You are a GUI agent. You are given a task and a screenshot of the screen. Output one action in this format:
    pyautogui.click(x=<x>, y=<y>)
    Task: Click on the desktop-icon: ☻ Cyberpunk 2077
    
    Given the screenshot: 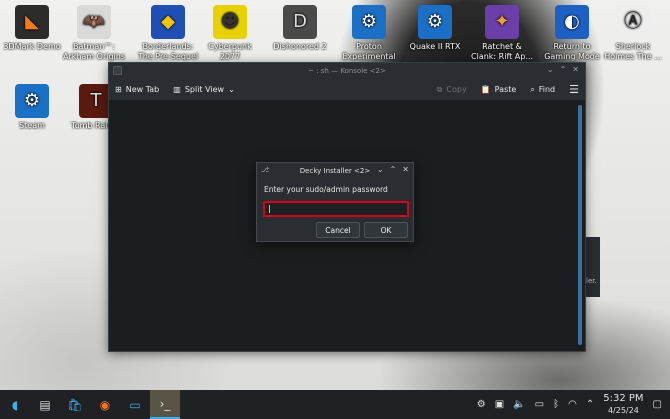 What is the action you would take?
    pyautogui.click(x=230, y=33)
    